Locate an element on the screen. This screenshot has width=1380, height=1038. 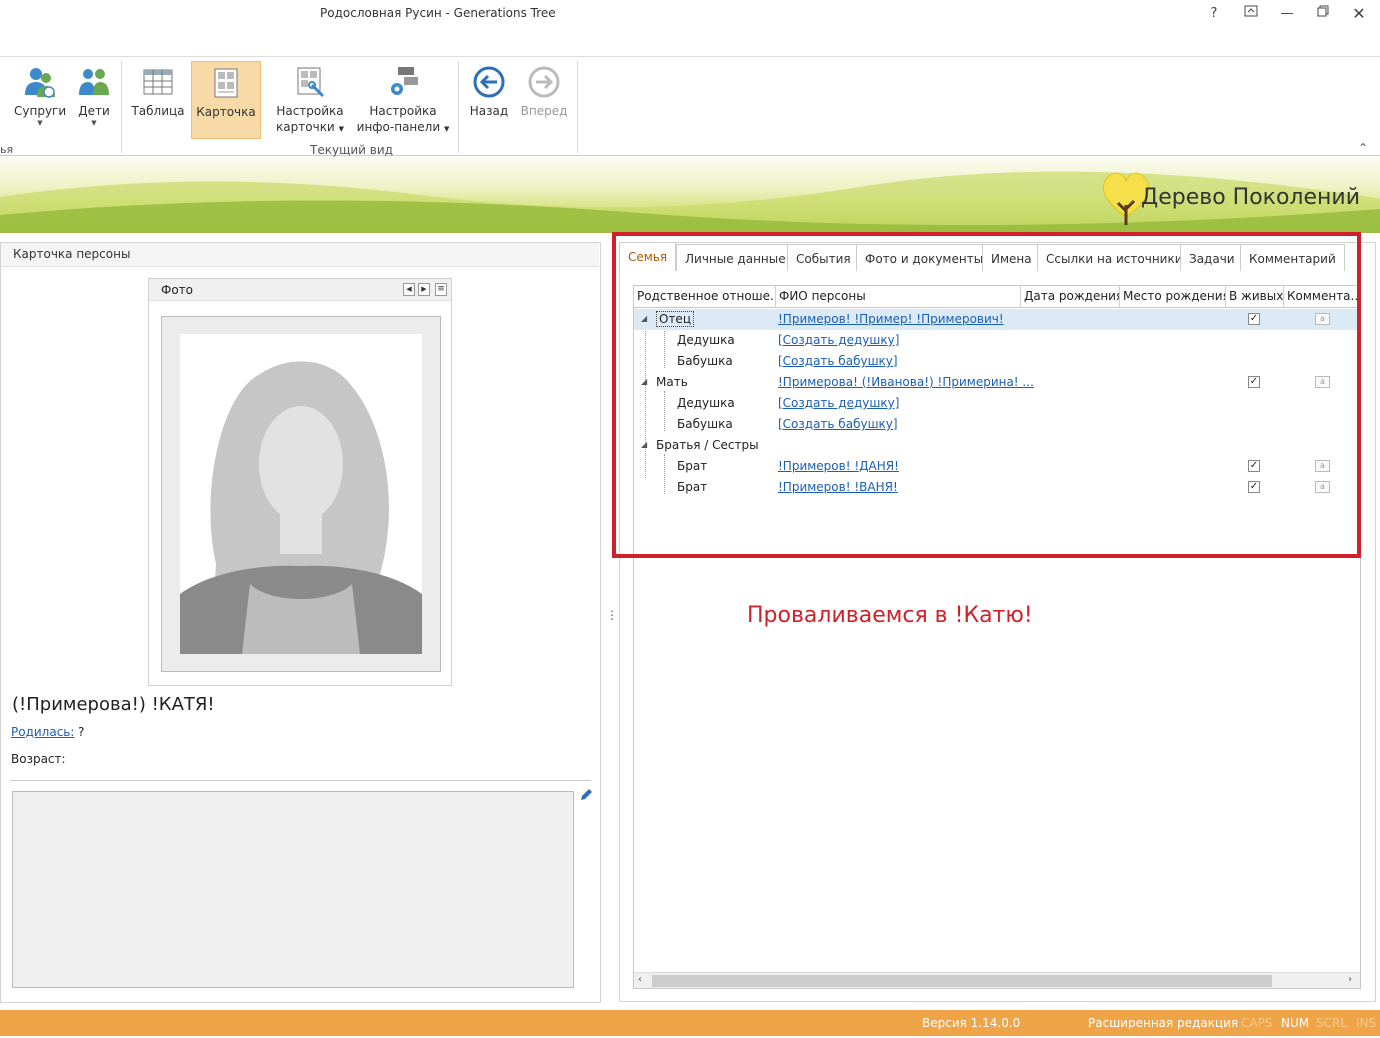
photo-placeholder is located at coordinates (301, 494).